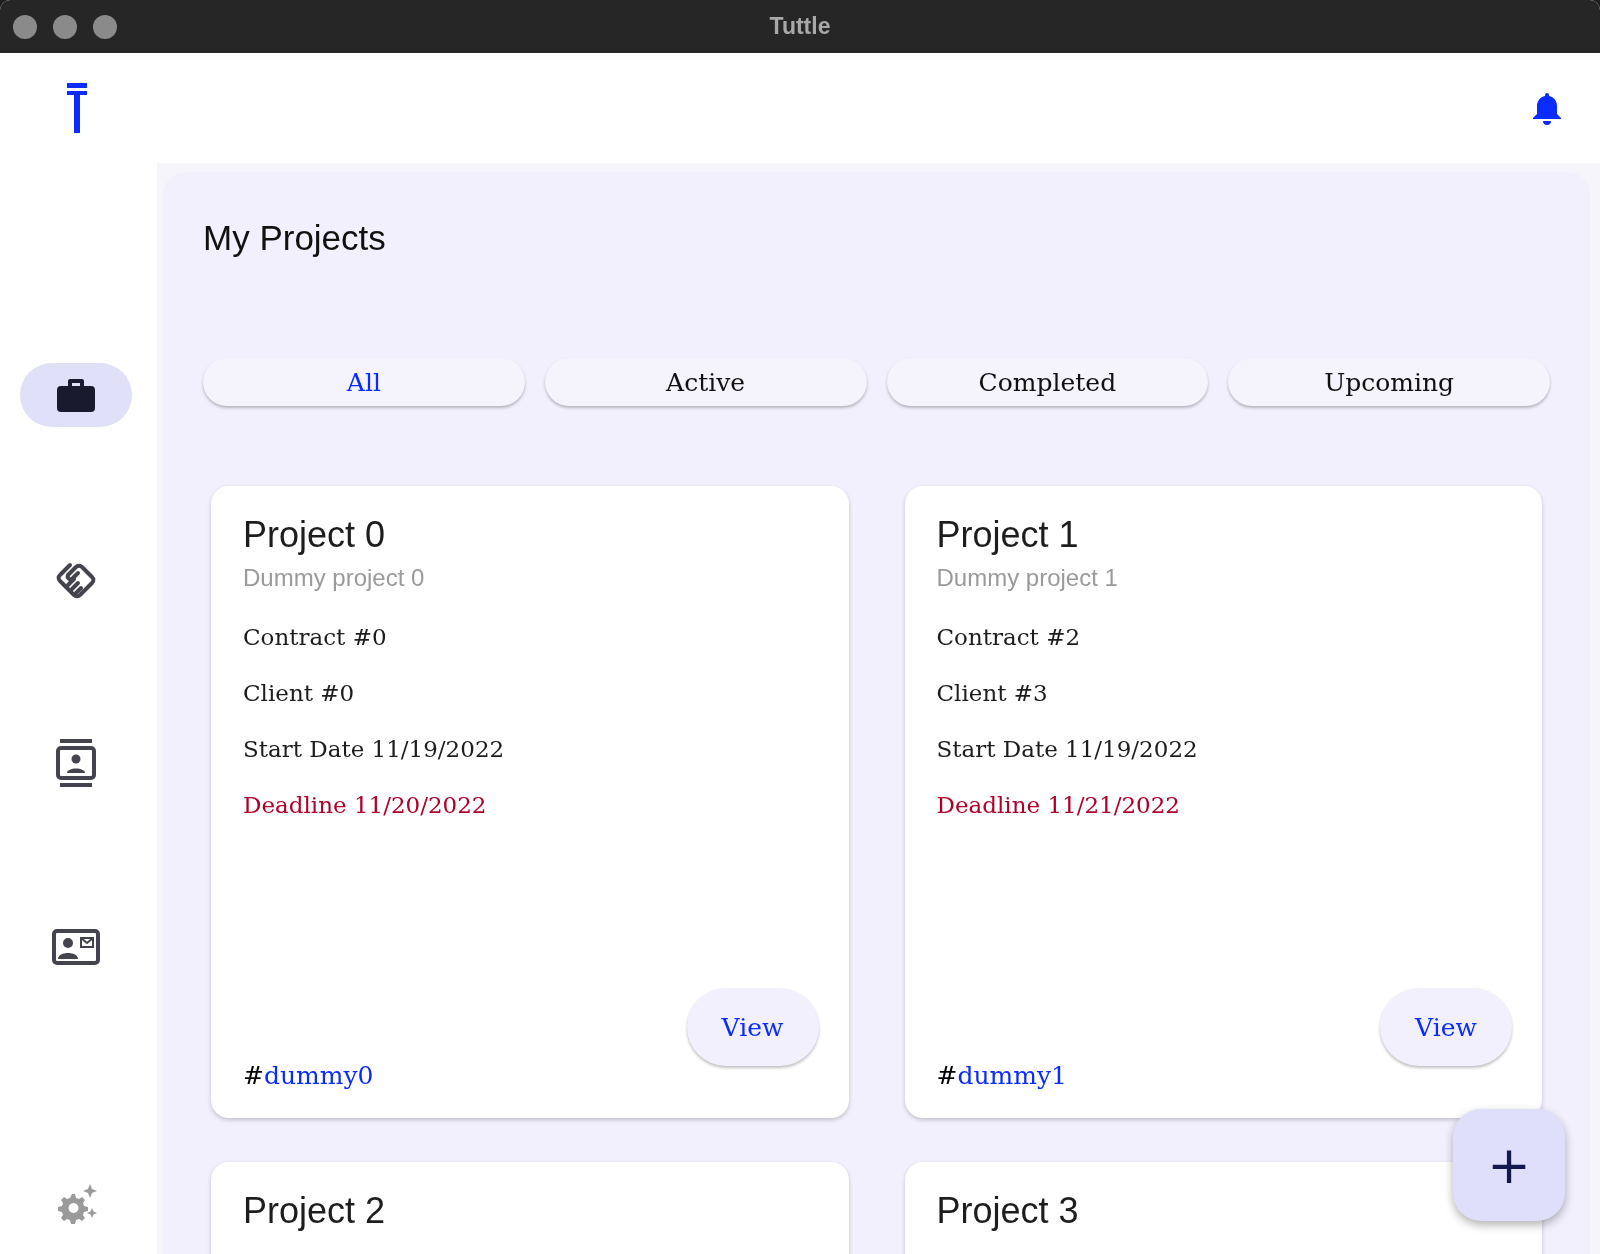 The image size is (1600, 1254). What do you see at coordinates (992, 692) in the screenshot?
I see `client-label: Client #3` at bounding box center [992, 692].